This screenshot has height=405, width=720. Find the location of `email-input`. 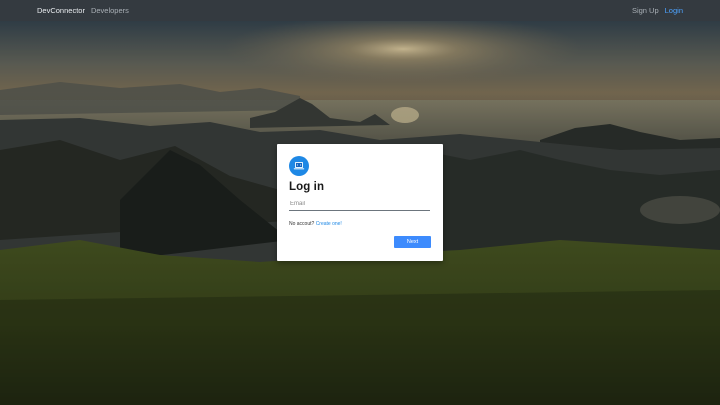

email-input is located at coordinates (359, 204).